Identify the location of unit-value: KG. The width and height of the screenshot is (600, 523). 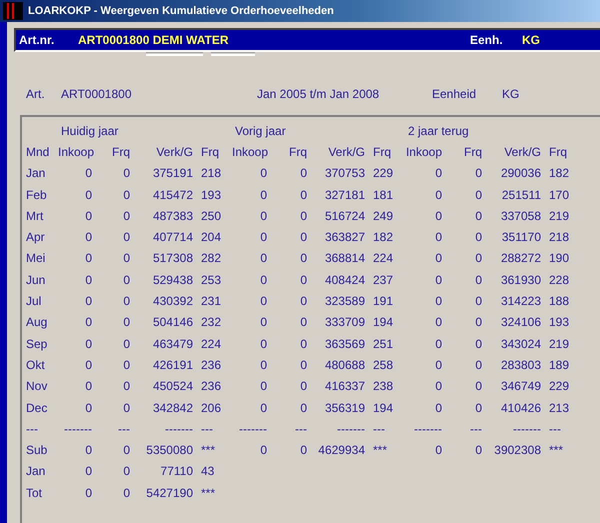
(511, 95).